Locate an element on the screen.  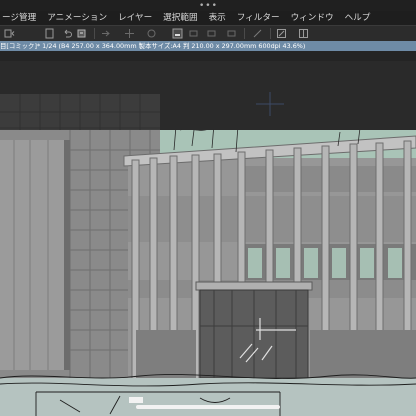
toolbar-back-icon is located at coordinates (9, 33).